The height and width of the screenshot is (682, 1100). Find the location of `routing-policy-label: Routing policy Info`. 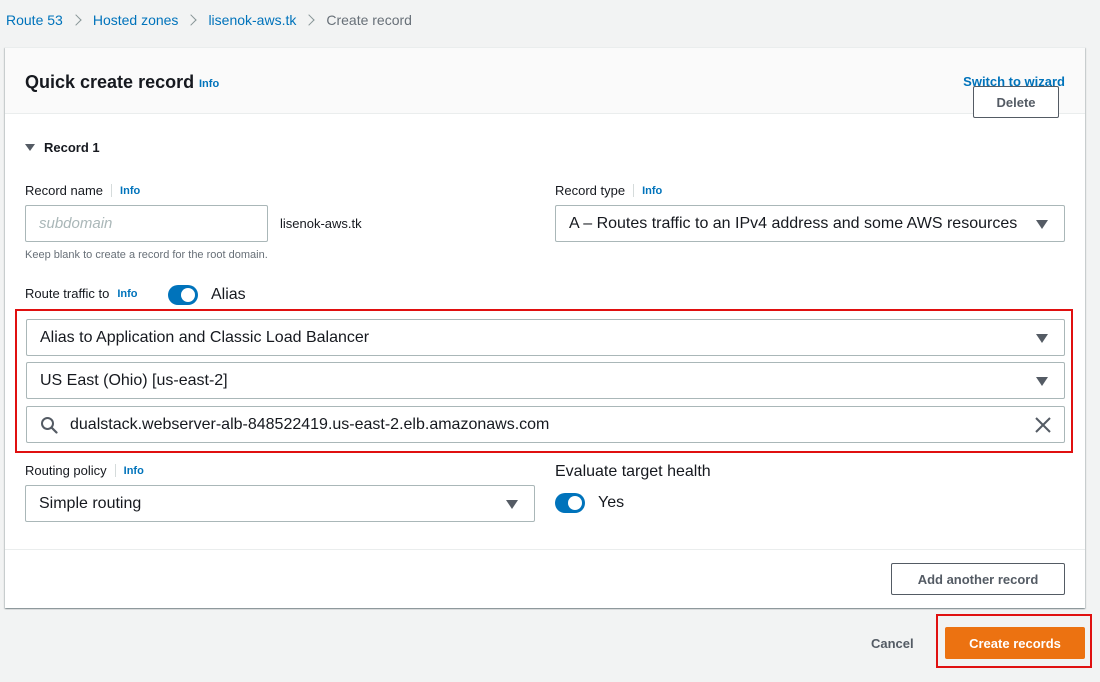

routing-policy-label: Routing policy Info is located at coordinates (84, 470).